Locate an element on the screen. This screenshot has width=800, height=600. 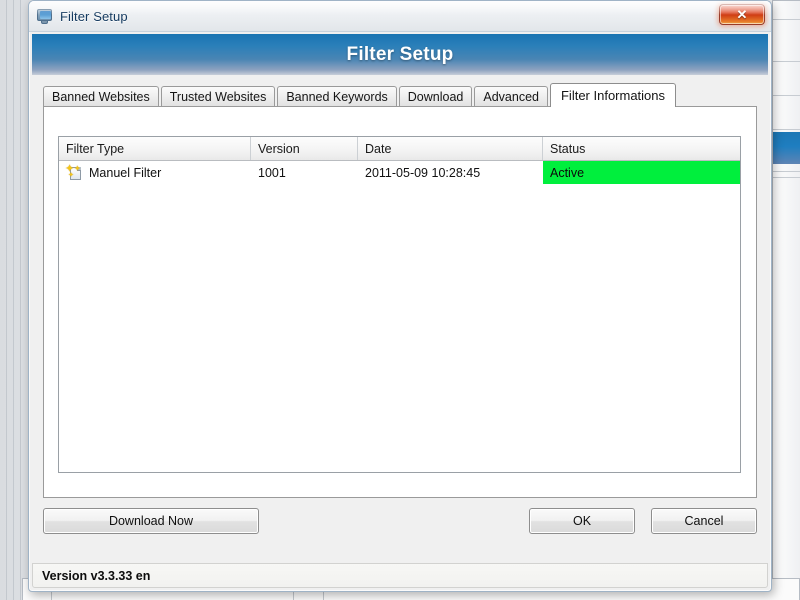
cell-text: Active is located at coordinates (567, 172).